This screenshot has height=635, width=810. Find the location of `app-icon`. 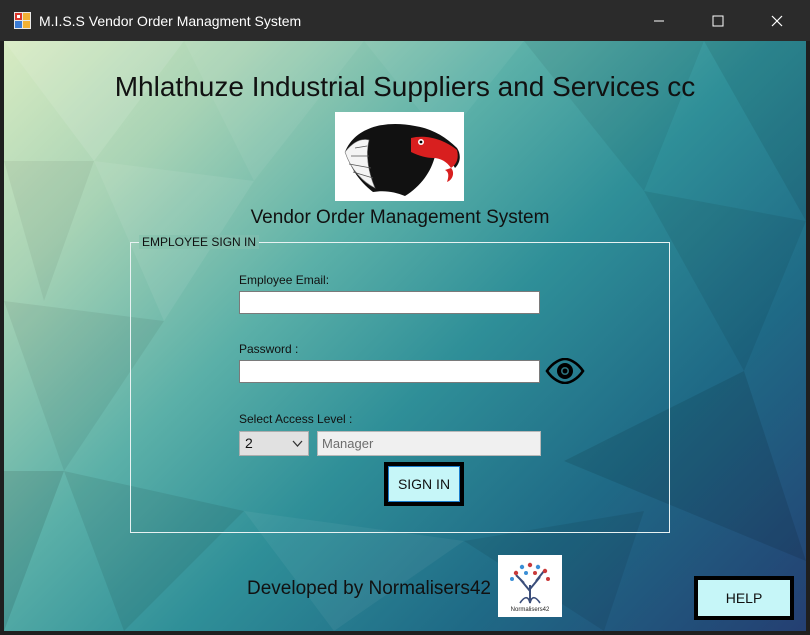

app-icon is located at coordinates (22, 20).